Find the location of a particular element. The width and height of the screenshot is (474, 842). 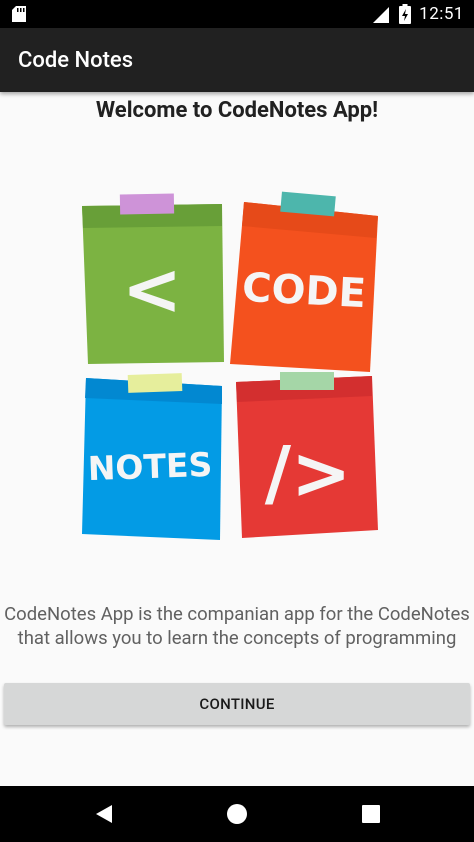

status-bar: 12:51 is located at coordinates (237, 14).